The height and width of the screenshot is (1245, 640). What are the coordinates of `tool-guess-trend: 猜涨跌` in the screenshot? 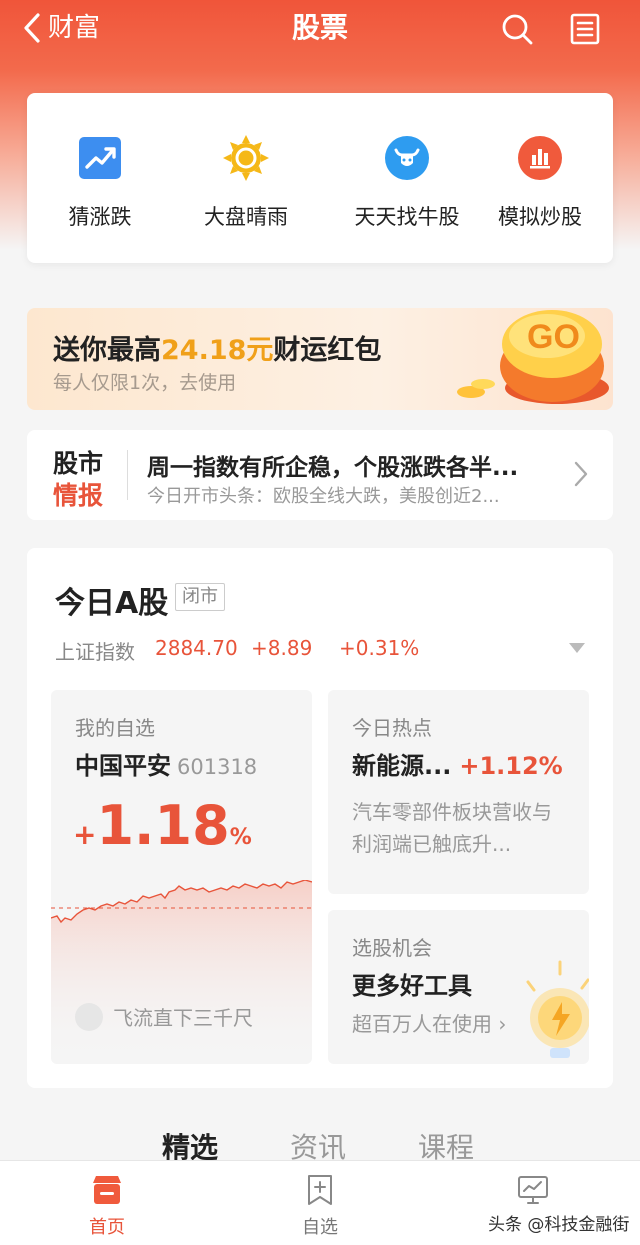 It's located at (100, 178).